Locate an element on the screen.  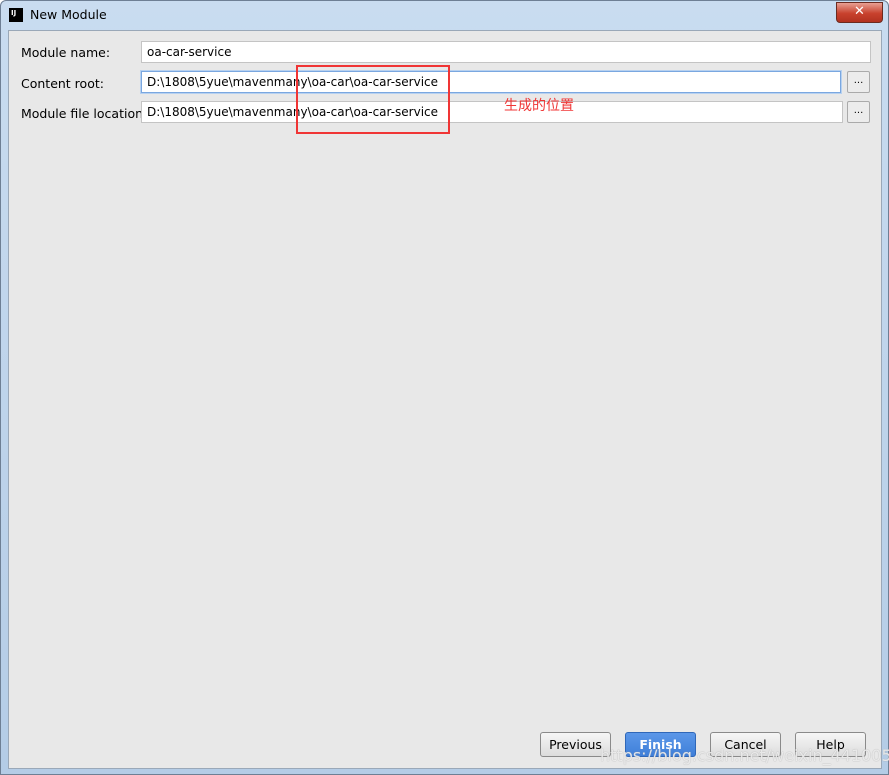
module-name-input: oa-car-service is located at coordinates (506, 52).